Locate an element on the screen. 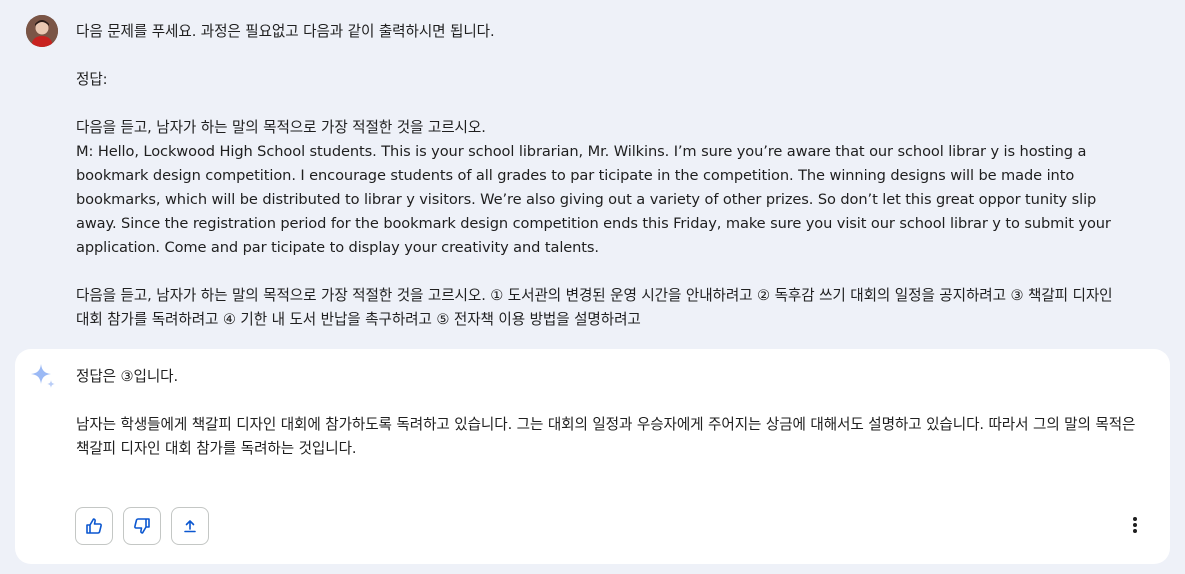  avatar-image is located at coordinates (42, 31).